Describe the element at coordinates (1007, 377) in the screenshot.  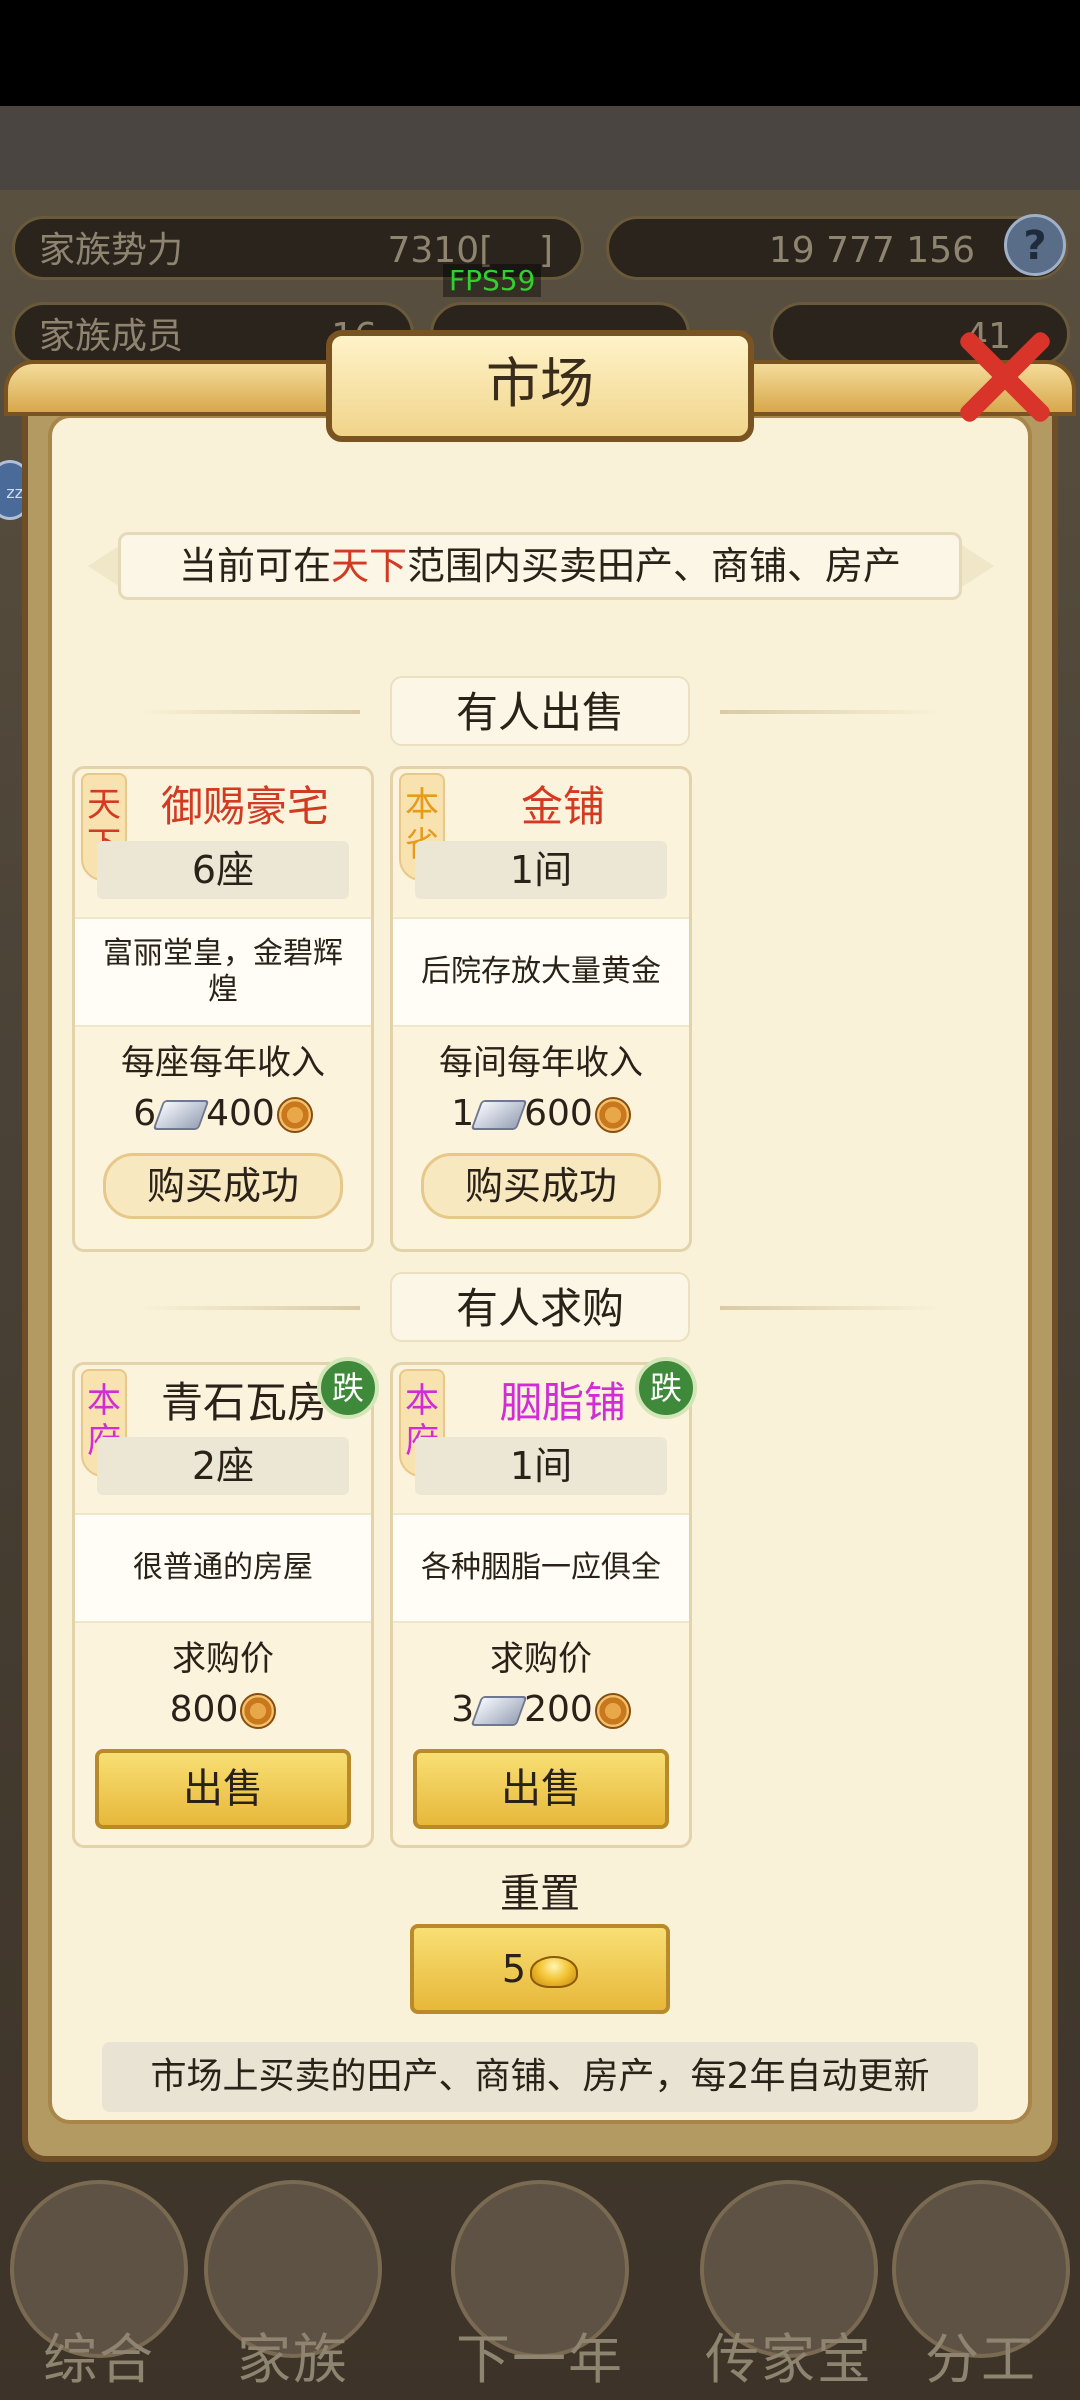
I see `close-icon` at that location.